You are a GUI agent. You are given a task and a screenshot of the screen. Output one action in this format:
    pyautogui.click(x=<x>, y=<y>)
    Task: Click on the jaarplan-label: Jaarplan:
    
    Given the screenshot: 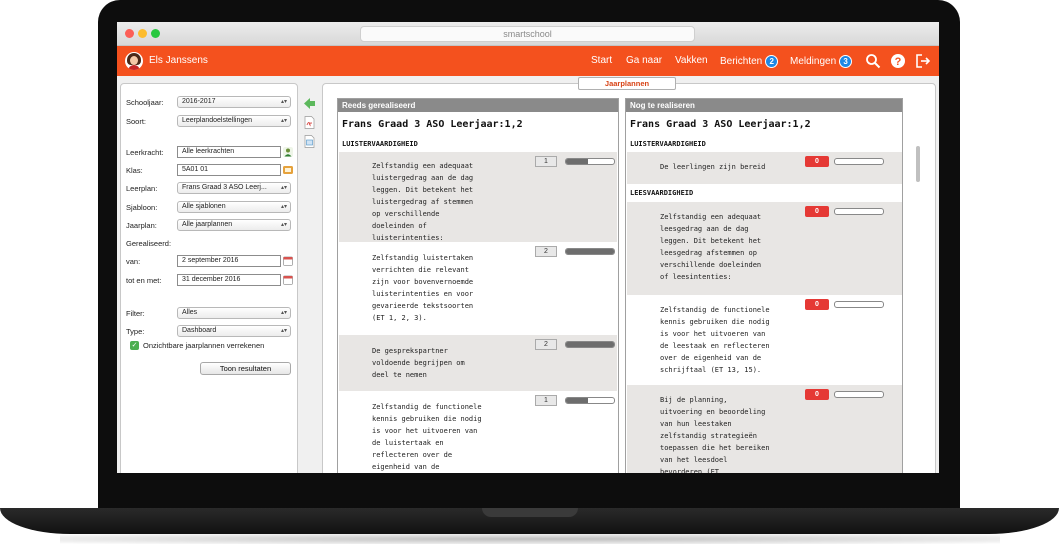 What is the action you would take?
    pyautogui.click(x=141, y=225)
    